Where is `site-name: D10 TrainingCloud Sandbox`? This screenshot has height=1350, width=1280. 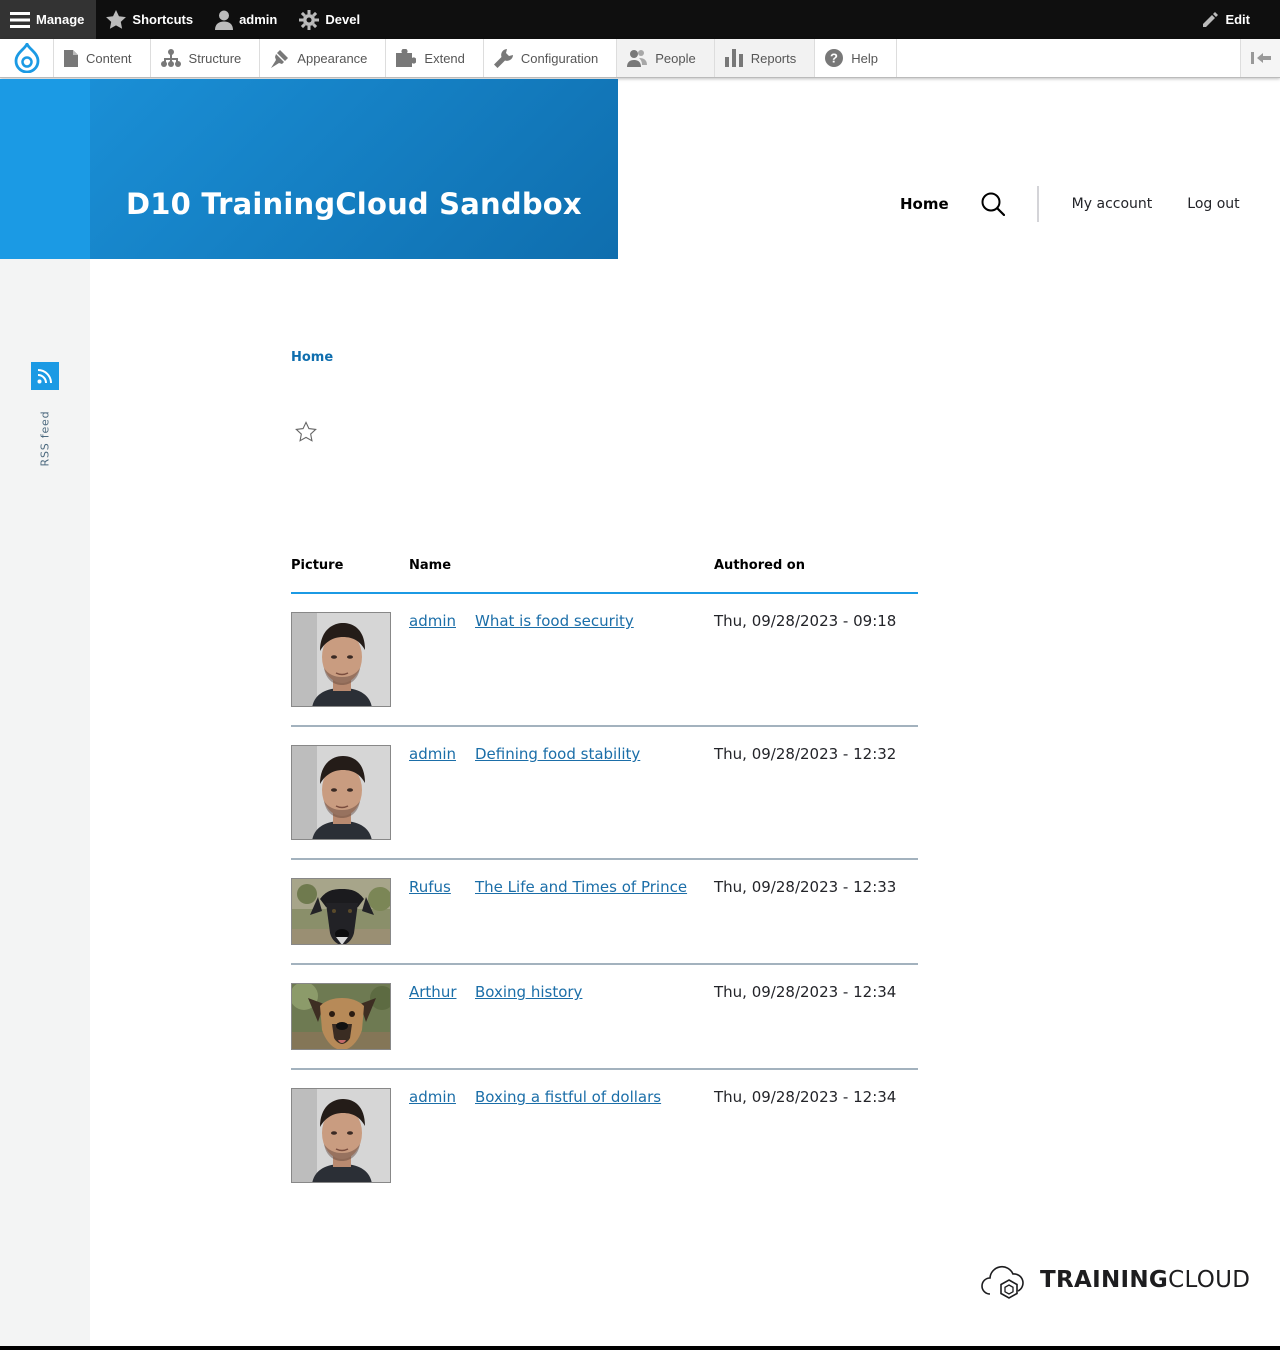
site-name: D10 TrainingCloud Sandbox is located at coordinates (354, 204).